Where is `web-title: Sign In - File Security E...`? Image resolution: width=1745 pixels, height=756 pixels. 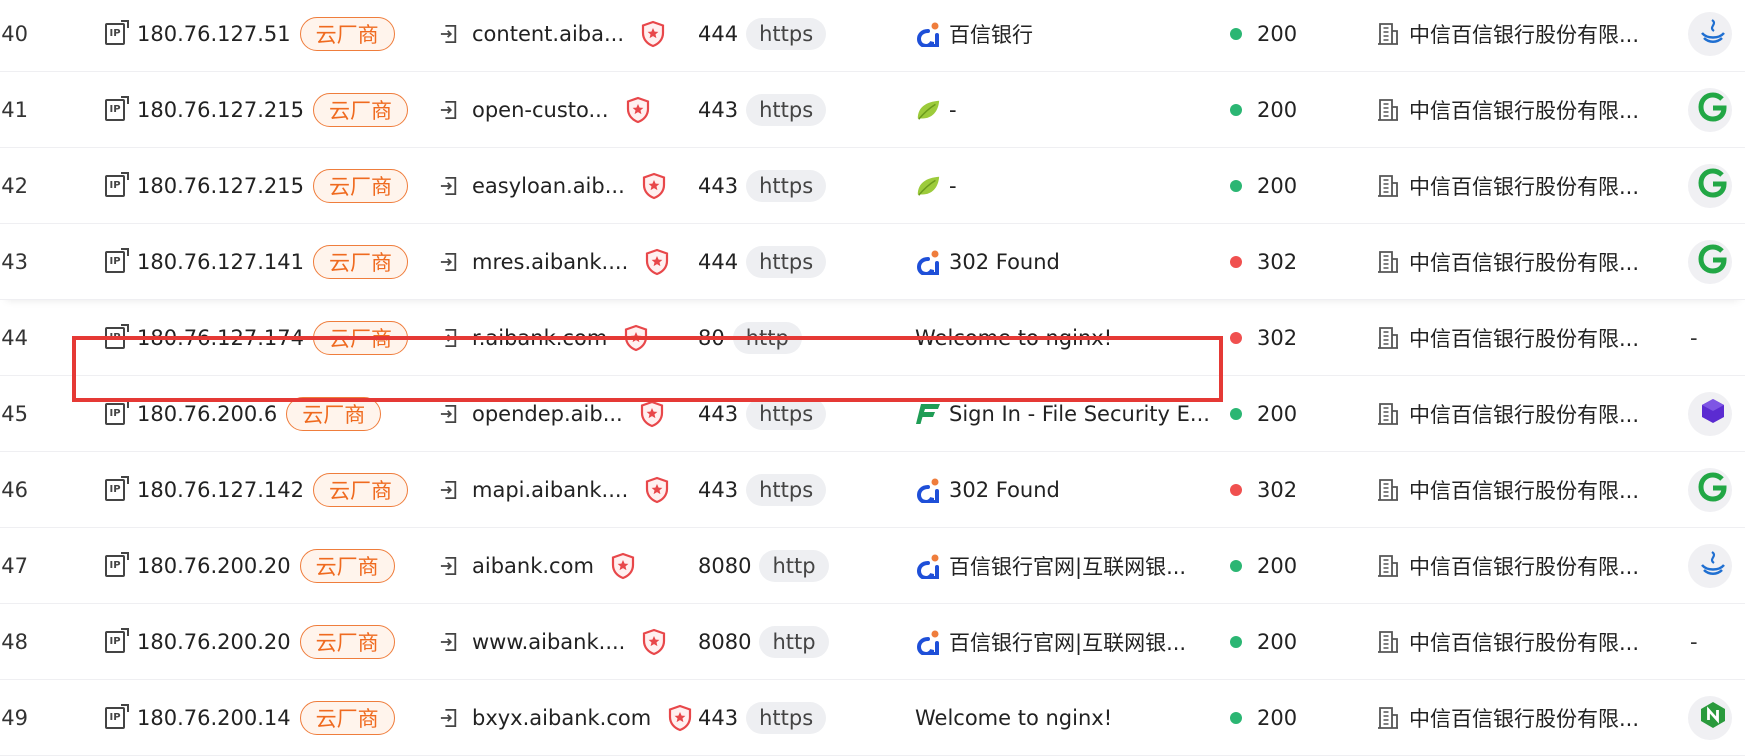
web-title: Sign In - File Security E... is located at coordinates (1079, 414).